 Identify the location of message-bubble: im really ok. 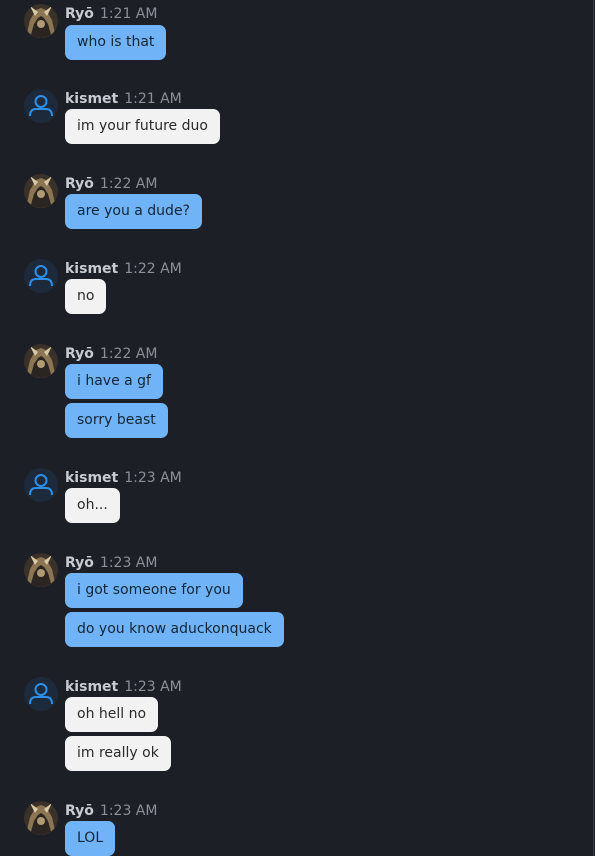
(118, 753).